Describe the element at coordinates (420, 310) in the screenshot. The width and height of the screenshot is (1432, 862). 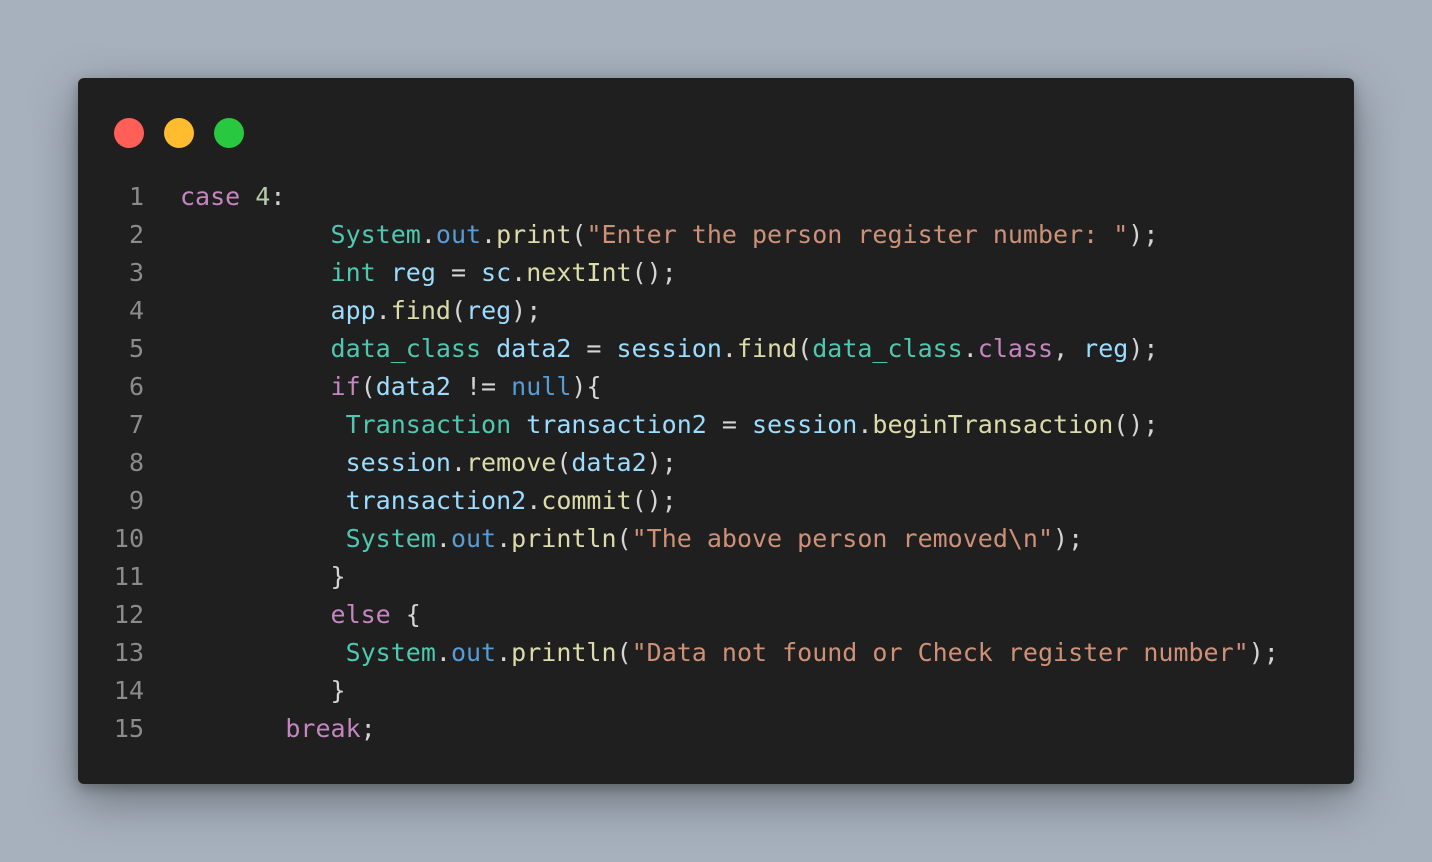
I see `code-token: find` at that location.